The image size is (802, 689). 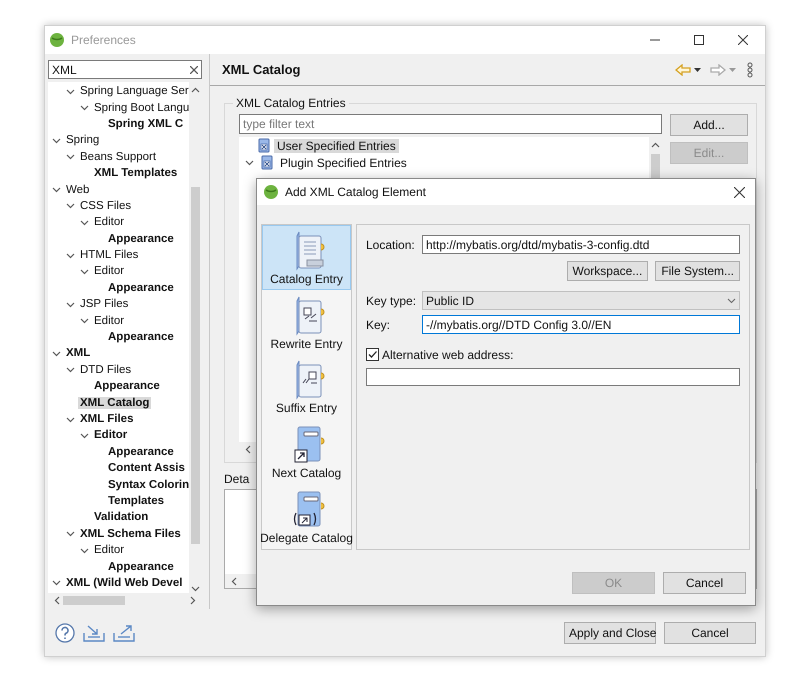 I want to click on maximize-icon, so click(x=699, y=40).